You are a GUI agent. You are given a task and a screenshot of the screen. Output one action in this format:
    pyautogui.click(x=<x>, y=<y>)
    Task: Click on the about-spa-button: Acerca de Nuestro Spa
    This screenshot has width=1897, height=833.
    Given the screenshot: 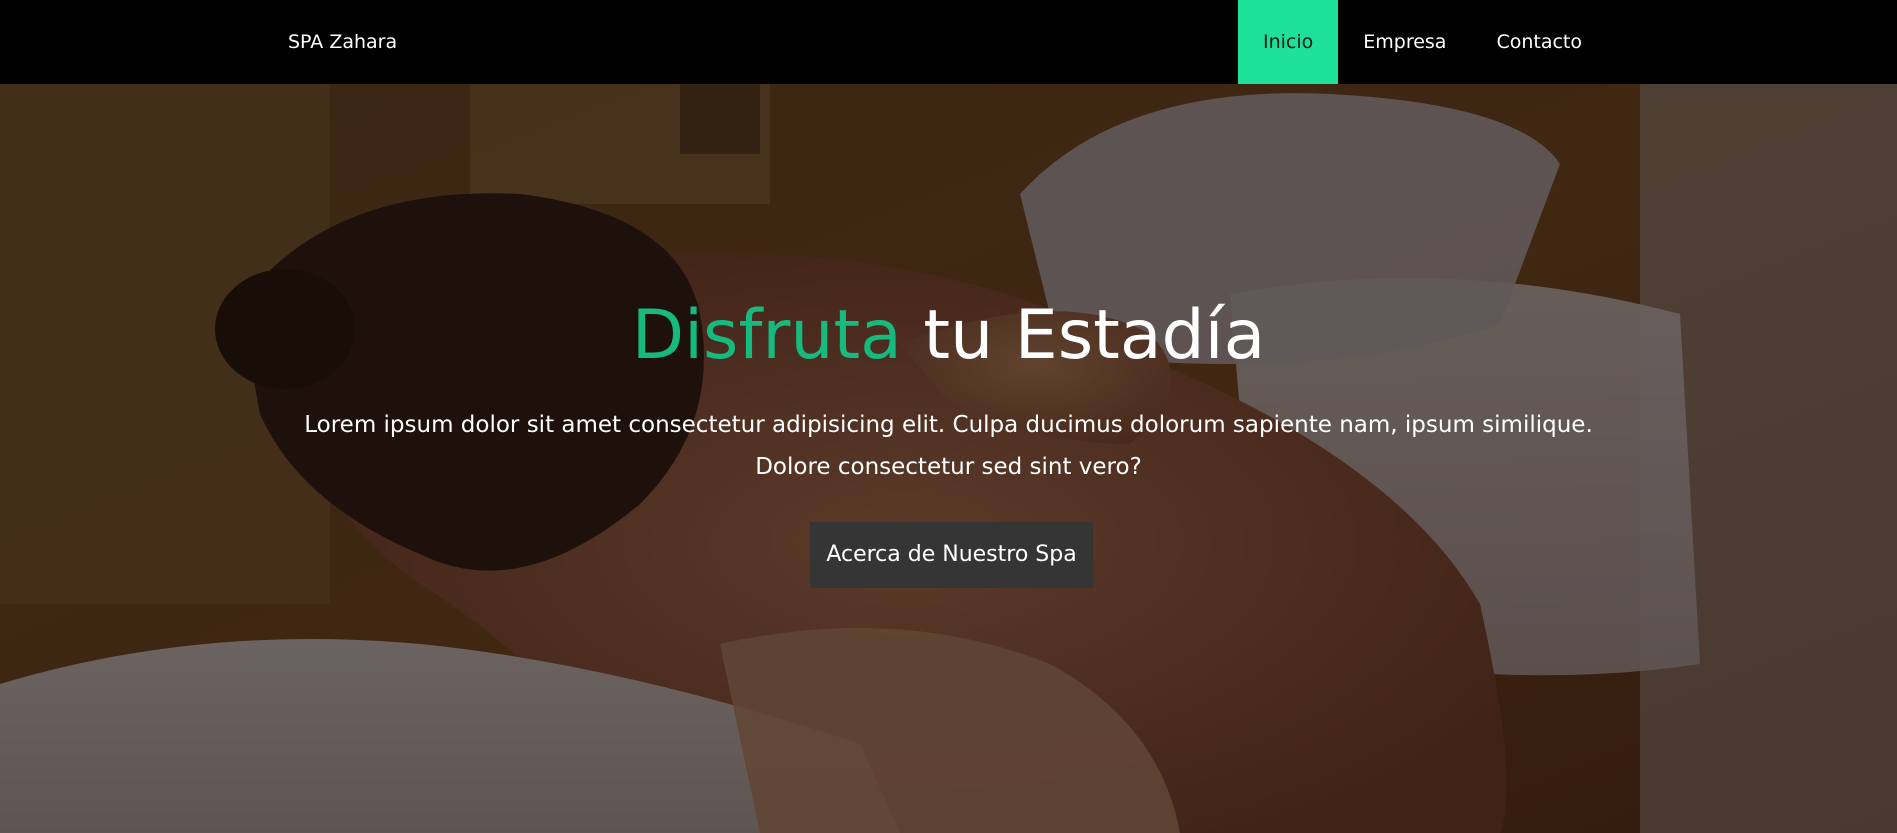 What is the action you would take?
    pyautogui.click(x=951, y=555)
    